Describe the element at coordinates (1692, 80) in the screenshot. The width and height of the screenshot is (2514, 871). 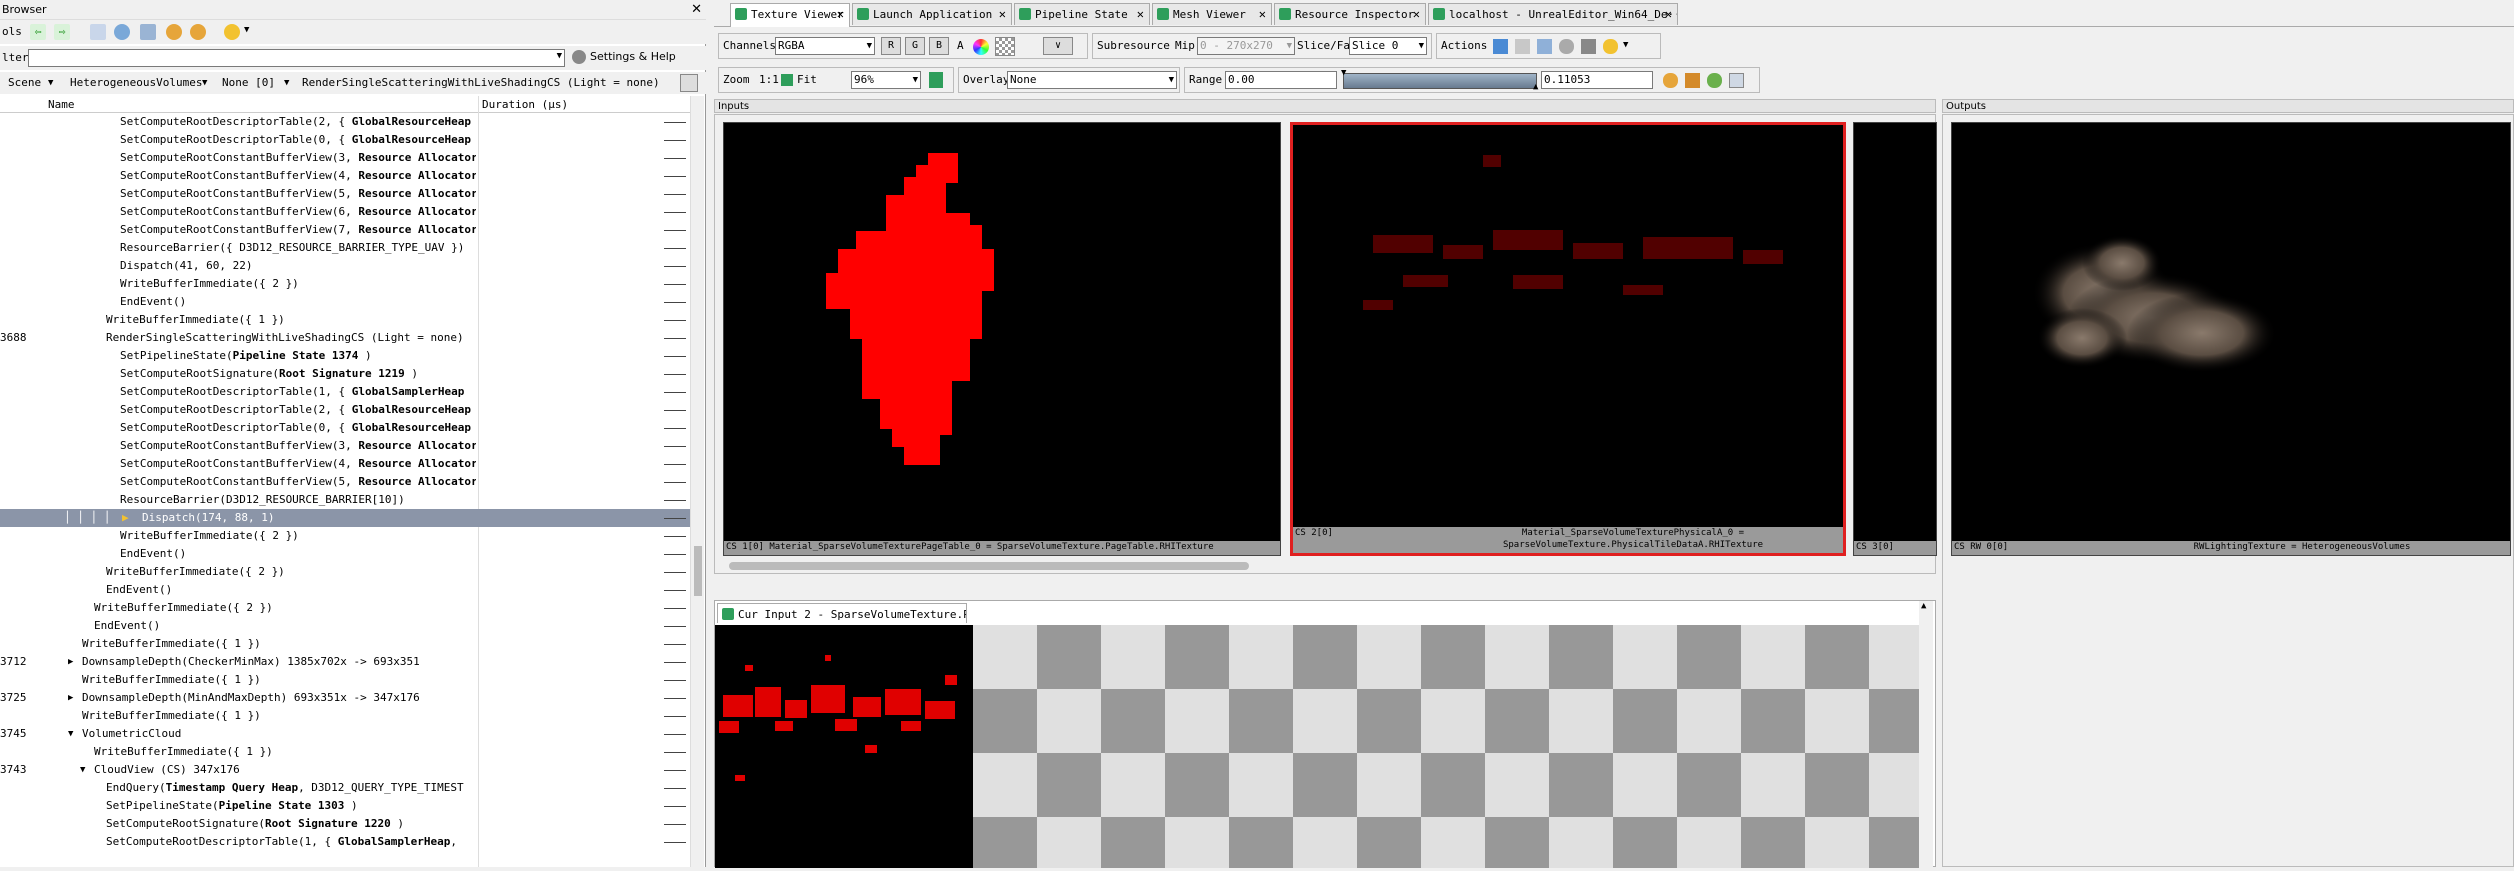
I see `auto-fit-icon` at that location.